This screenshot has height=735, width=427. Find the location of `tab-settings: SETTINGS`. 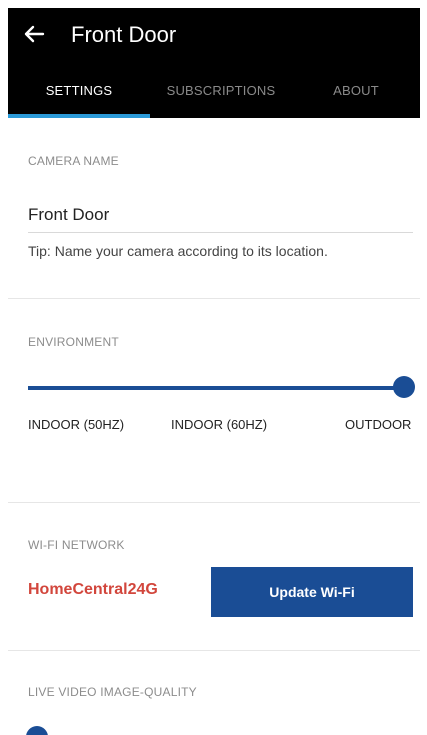

tab-settings: SETTINGS is located at coordinates (79, 94).